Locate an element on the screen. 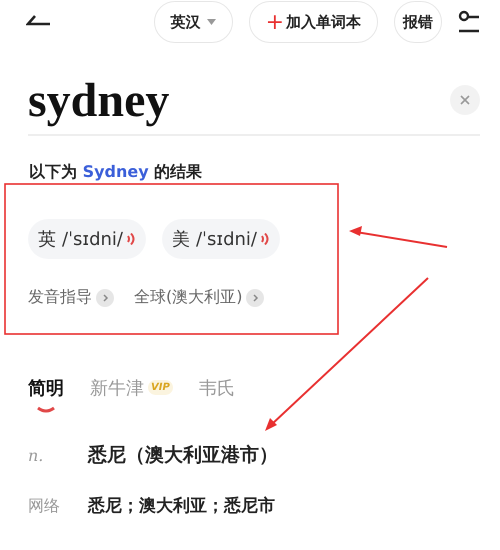 This screenshot has height=550, width=500. term-link: Sydney is located at coordinates (115, 171).